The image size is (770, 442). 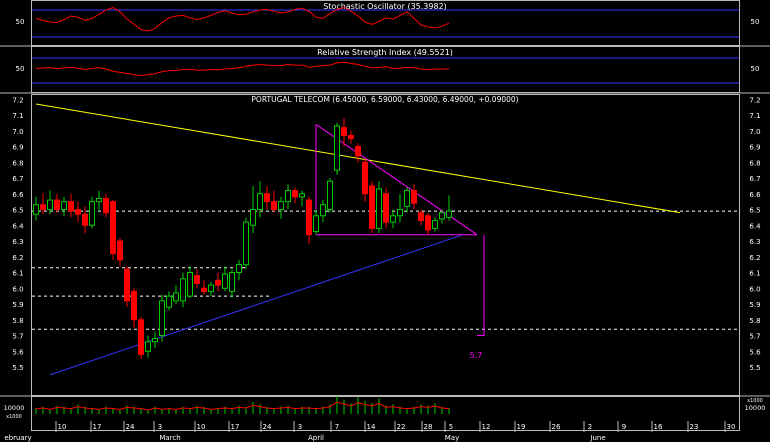 What do you see at coordinates (754, 337) in the screenshot?
I see `price-tick-right: 5.7` at bounding box center [754, 337].